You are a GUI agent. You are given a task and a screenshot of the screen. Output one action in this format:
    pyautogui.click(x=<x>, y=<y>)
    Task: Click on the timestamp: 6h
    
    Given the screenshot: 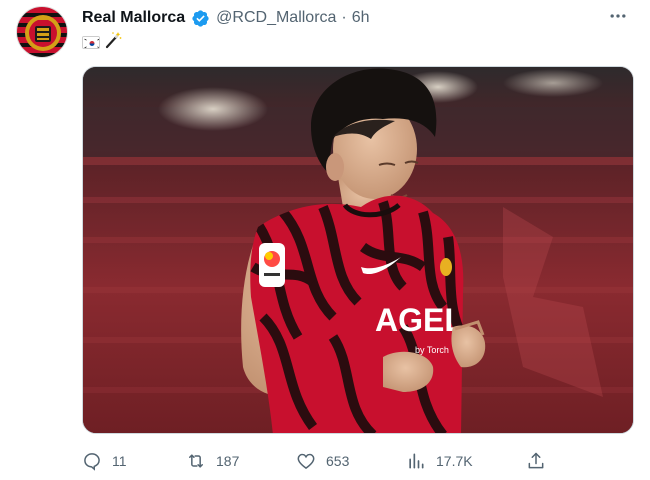 What is the action you would take?
    pyautogui.click(x=361, y=18)
    